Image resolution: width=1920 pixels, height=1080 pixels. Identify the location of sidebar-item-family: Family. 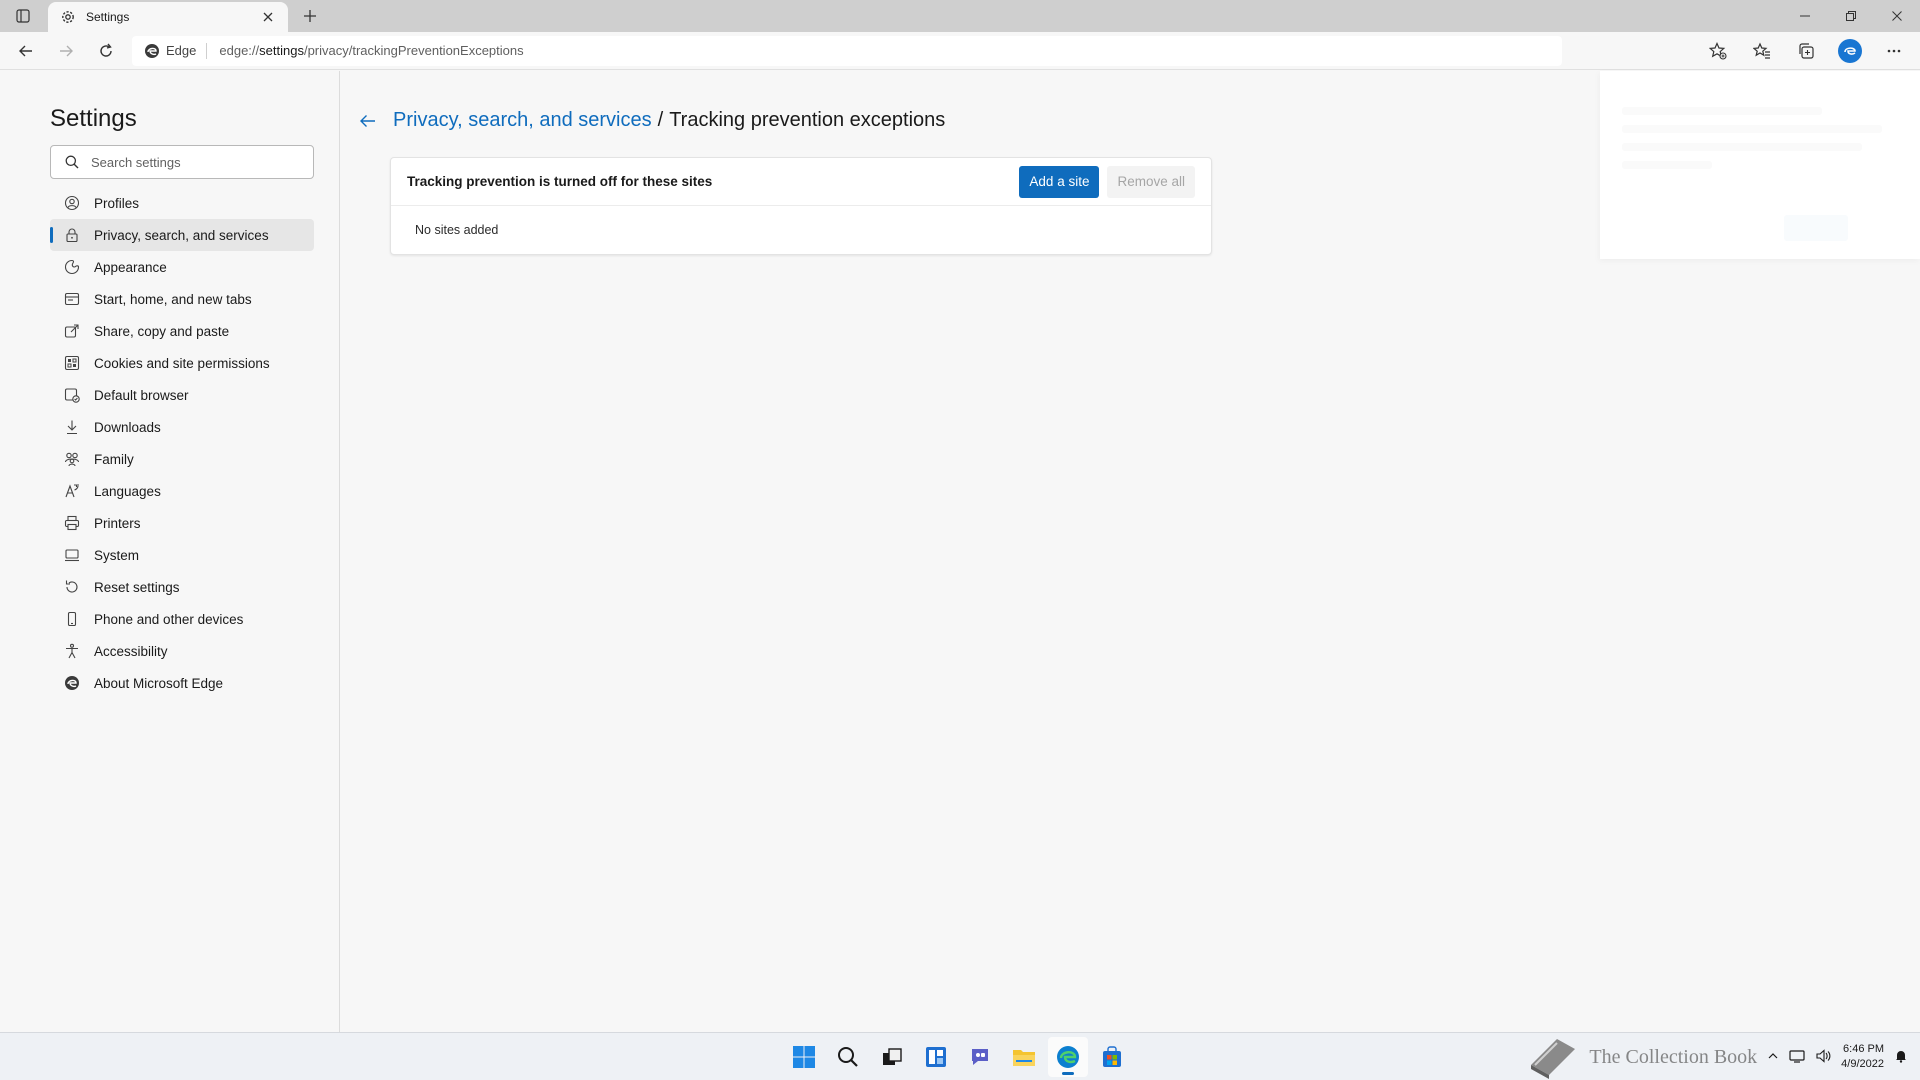
(182, 459).